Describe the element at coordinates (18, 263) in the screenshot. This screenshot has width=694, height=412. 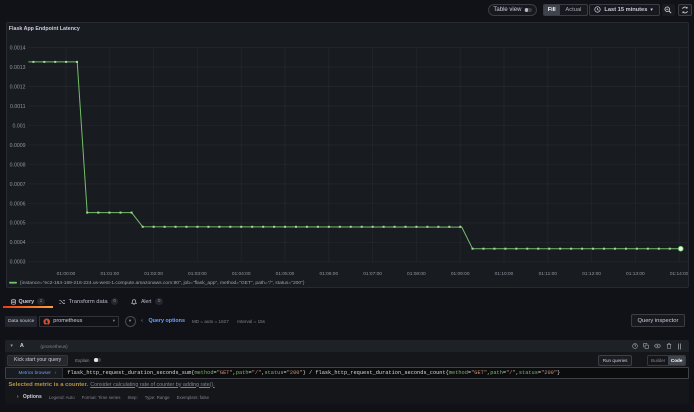
I see `svg-text: 0.0003` at that location.